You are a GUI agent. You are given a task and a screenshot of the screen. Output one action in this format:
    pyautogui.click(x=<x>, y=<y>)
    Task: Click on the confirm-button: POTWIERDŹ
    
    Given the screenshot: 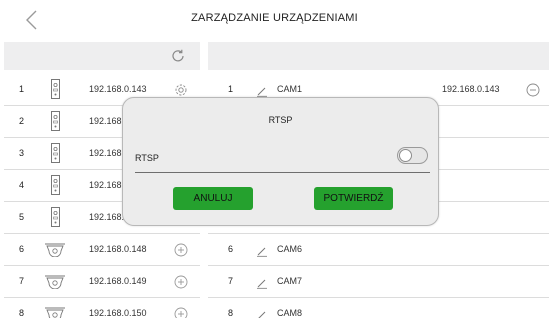 What is the action you would take?
    pyautogui.click(x=353, y=198)
    